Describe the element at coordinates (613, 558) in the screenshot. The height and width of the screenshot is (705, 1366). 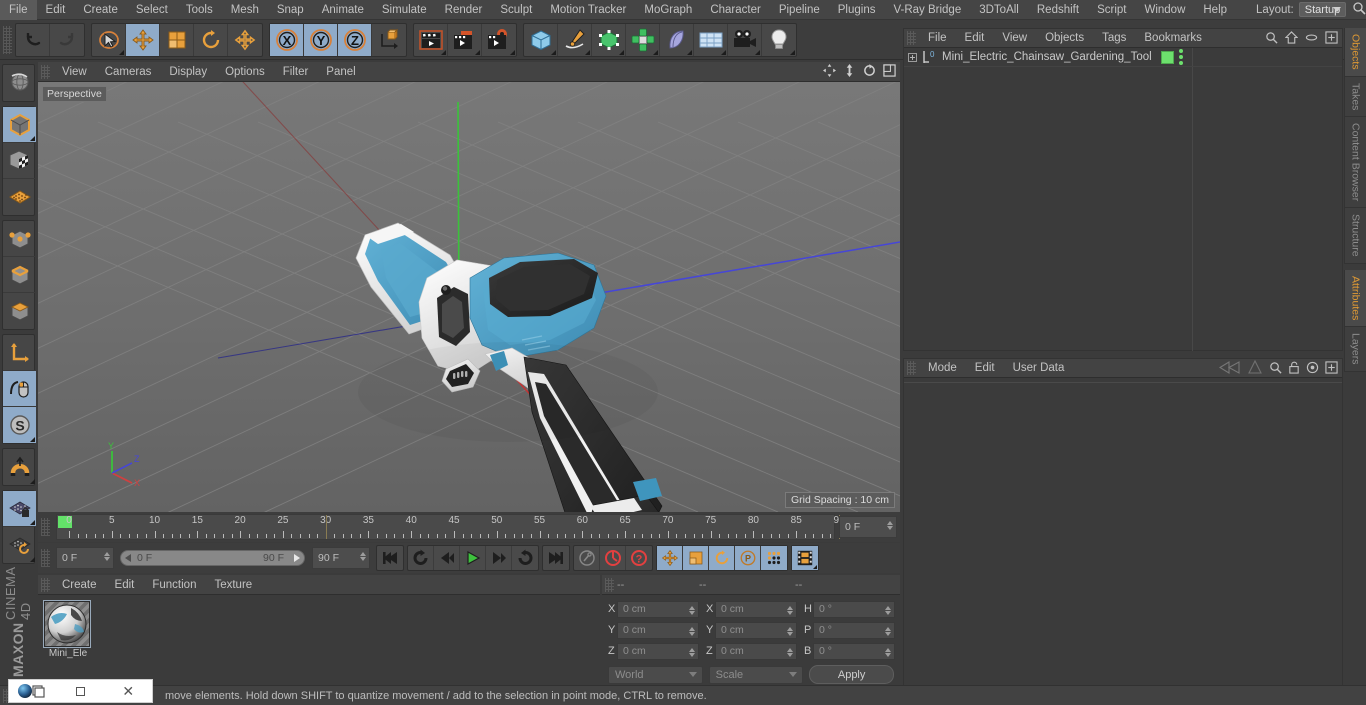
I see `autokeying-button` at that location.